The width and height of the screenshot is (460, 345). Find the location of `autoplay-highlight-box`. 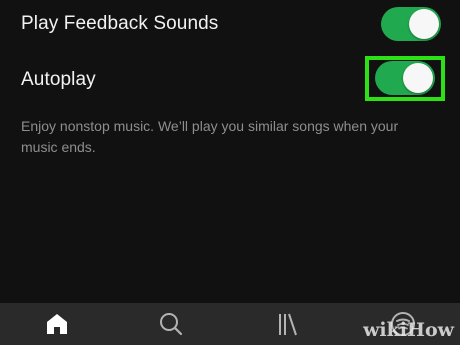

autoplay-highlight-box is located at coordinates (405, 78).